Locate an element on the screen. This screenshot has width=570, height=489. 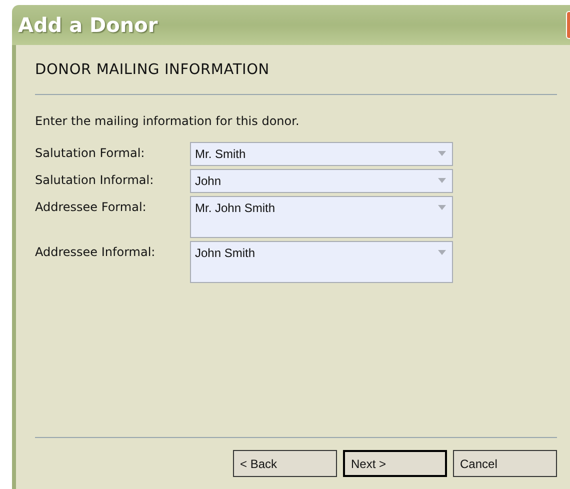
field-label: Addressee Informal: is located at coordinates (95, 252).